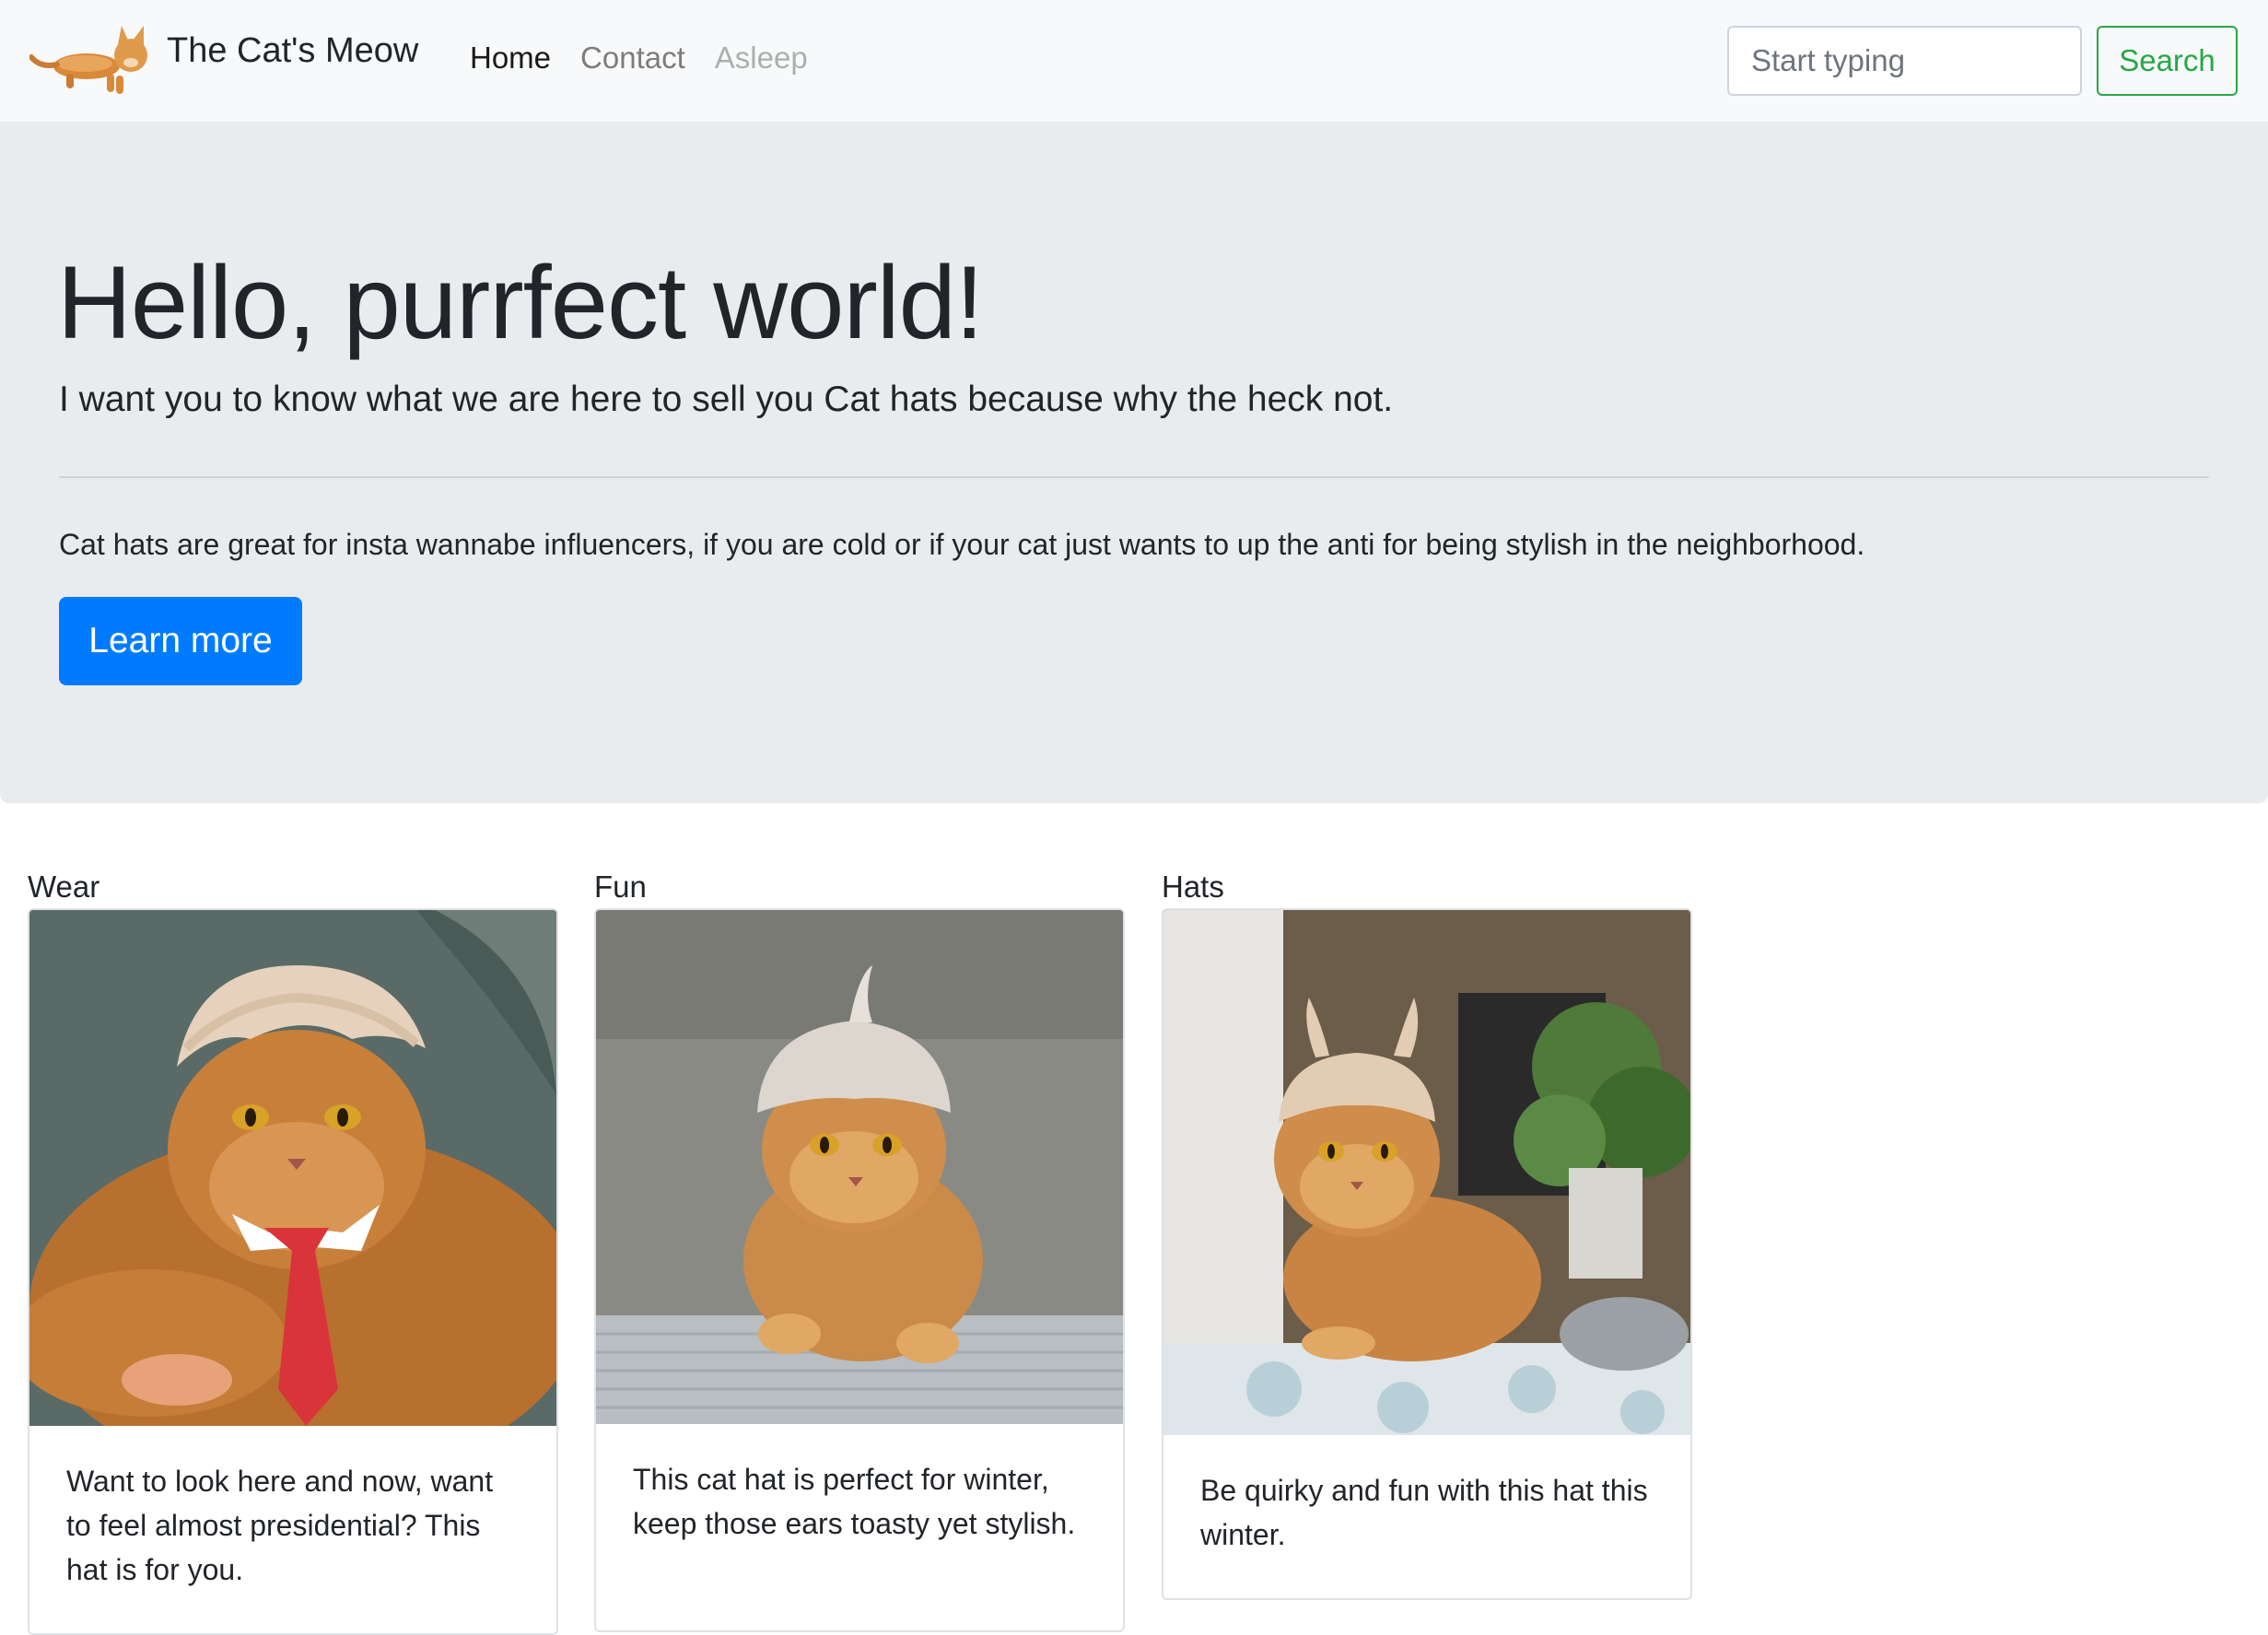  What do you see at coordinates (1134, 477) in the screenshot?
I see `hero-divider` at bounding box center [1134, 477].